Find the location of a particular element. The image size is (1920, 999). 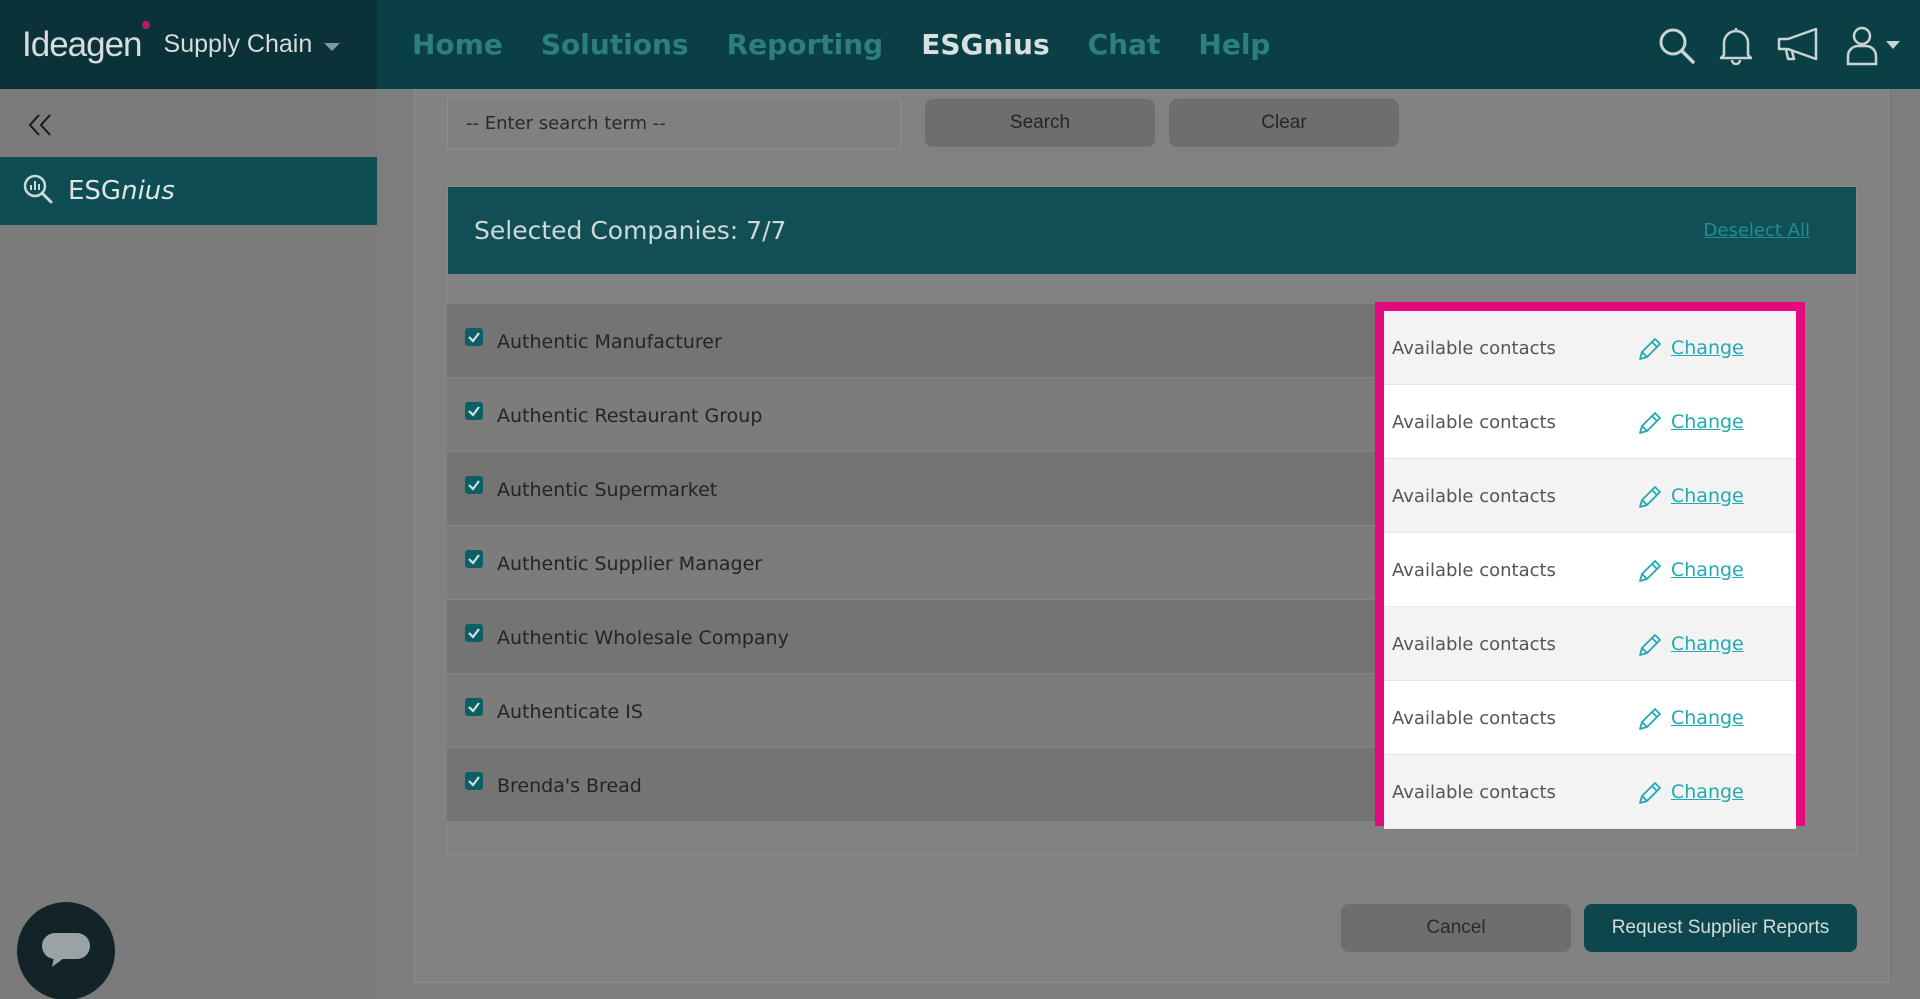

bell-icon is located at coordinates (1736, 45).